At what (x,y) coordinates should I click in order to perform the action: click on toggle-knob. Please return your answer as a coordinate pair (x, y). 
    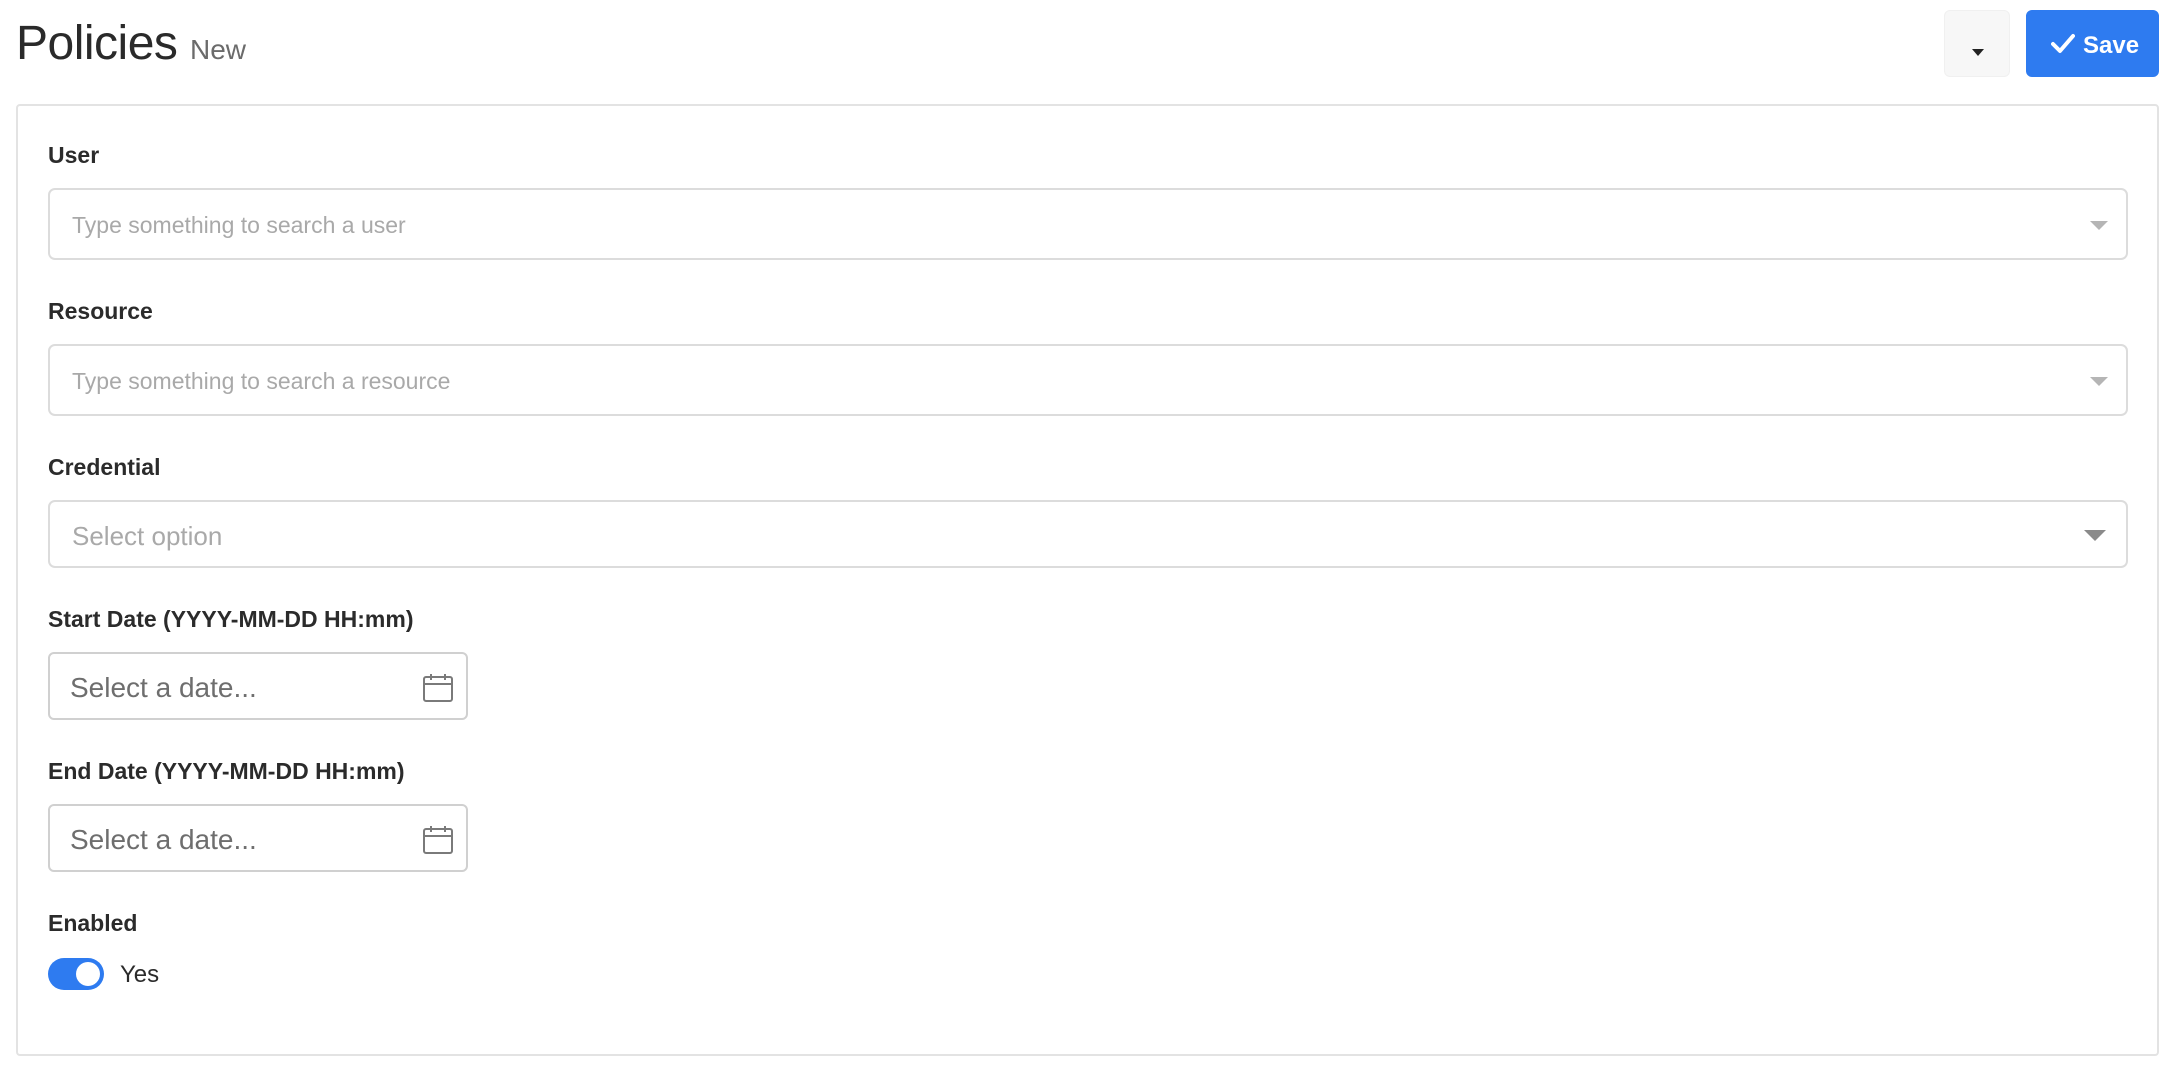
    Looking at the image, I should click on (88, 974).